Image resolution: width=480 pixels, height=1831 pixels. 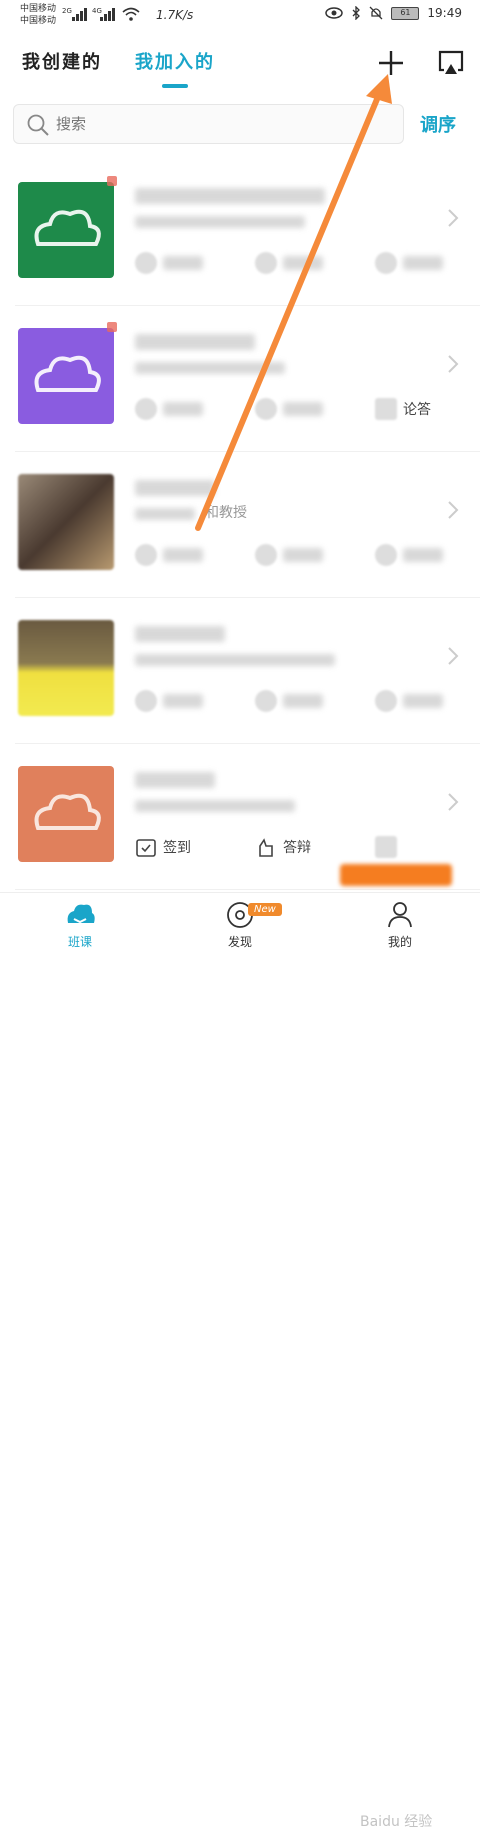 What do you see at coordinates (226, 513) in the screenshot?
I see `course-subtitle-snippet: 和教授` at bounding box center [226, 513].